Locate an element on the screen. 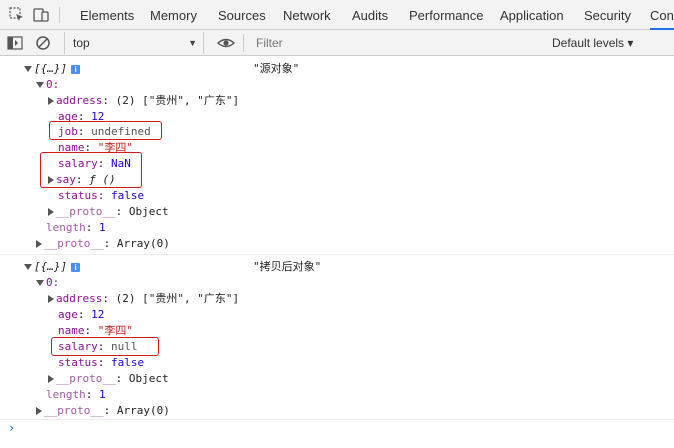  context-selector: top ▼ is located at coordinates (134, 43).